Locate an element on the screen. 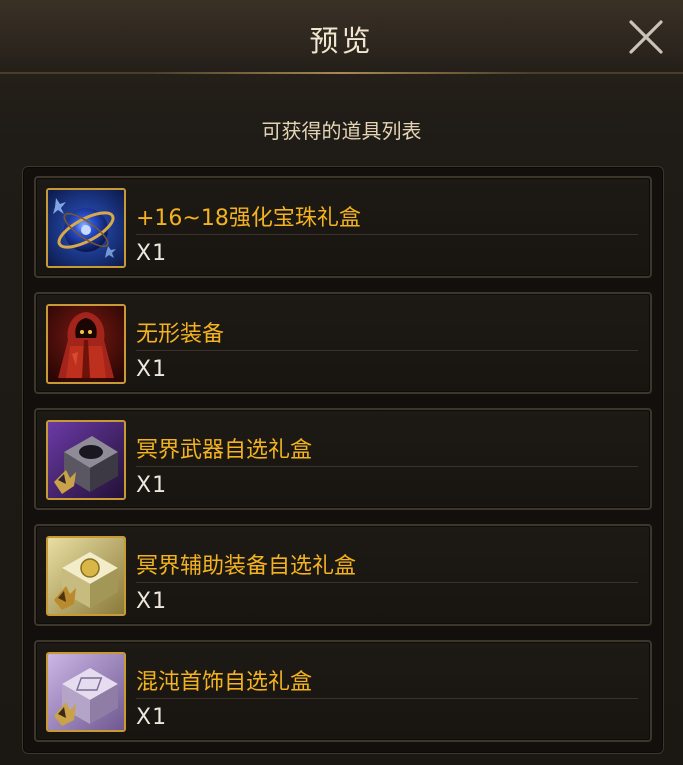 The width and height of the screenshot is (683, 765). purple-box-icon is located at coordinates (86, 460).